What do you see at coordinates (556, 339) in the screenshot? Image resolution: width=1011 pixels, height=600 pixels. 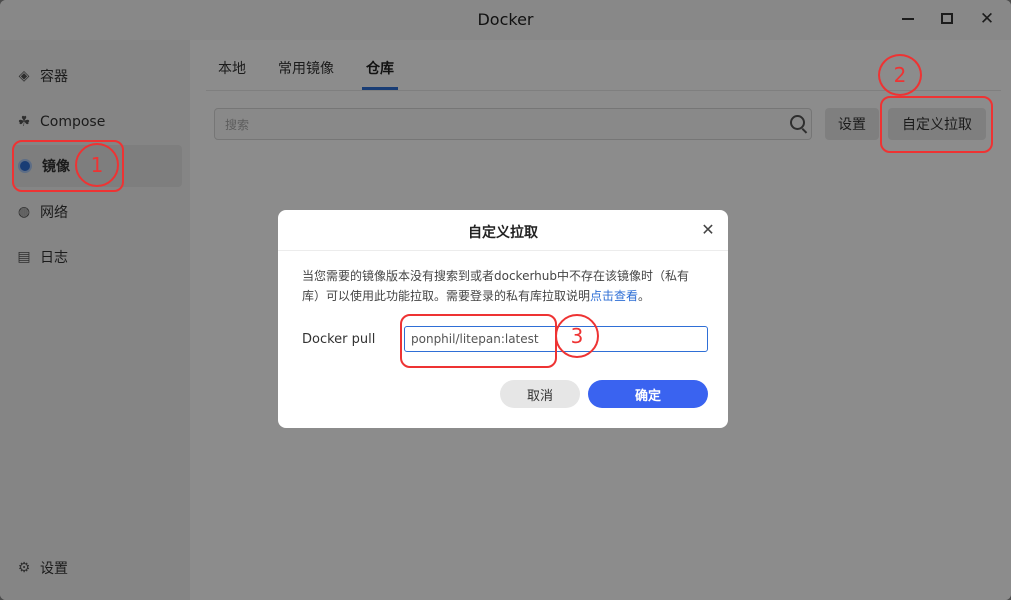 I see `docker-pull-input` at bounding box center [556, 339].